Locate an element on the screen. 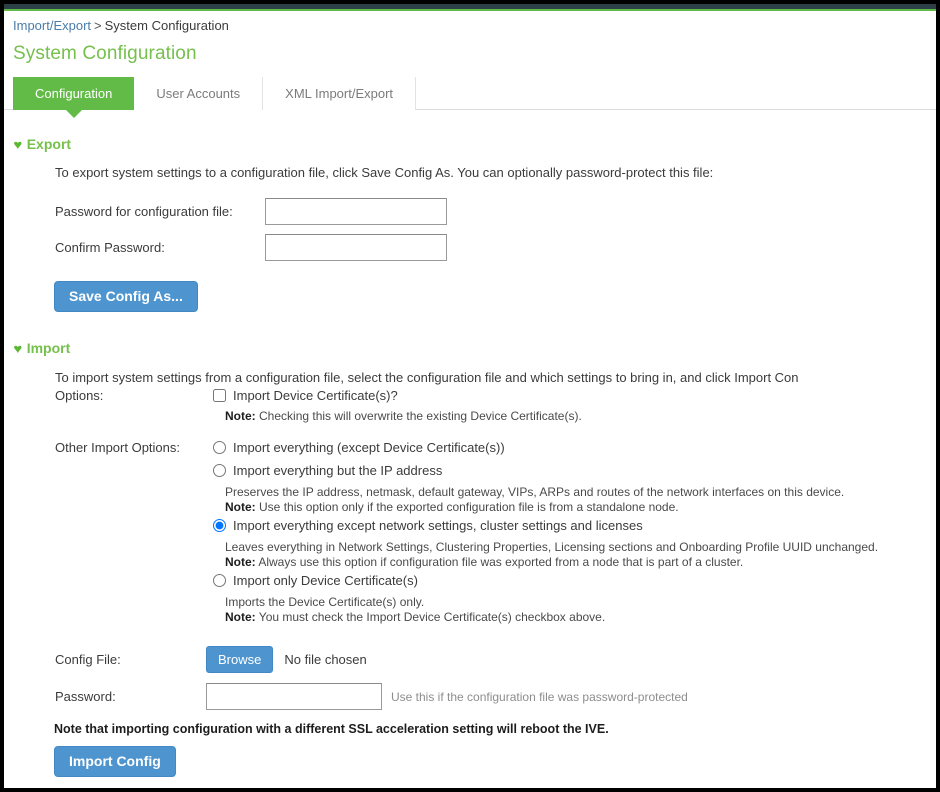  tab-configuration-label: Configuration is located at coordinates (74, 93).